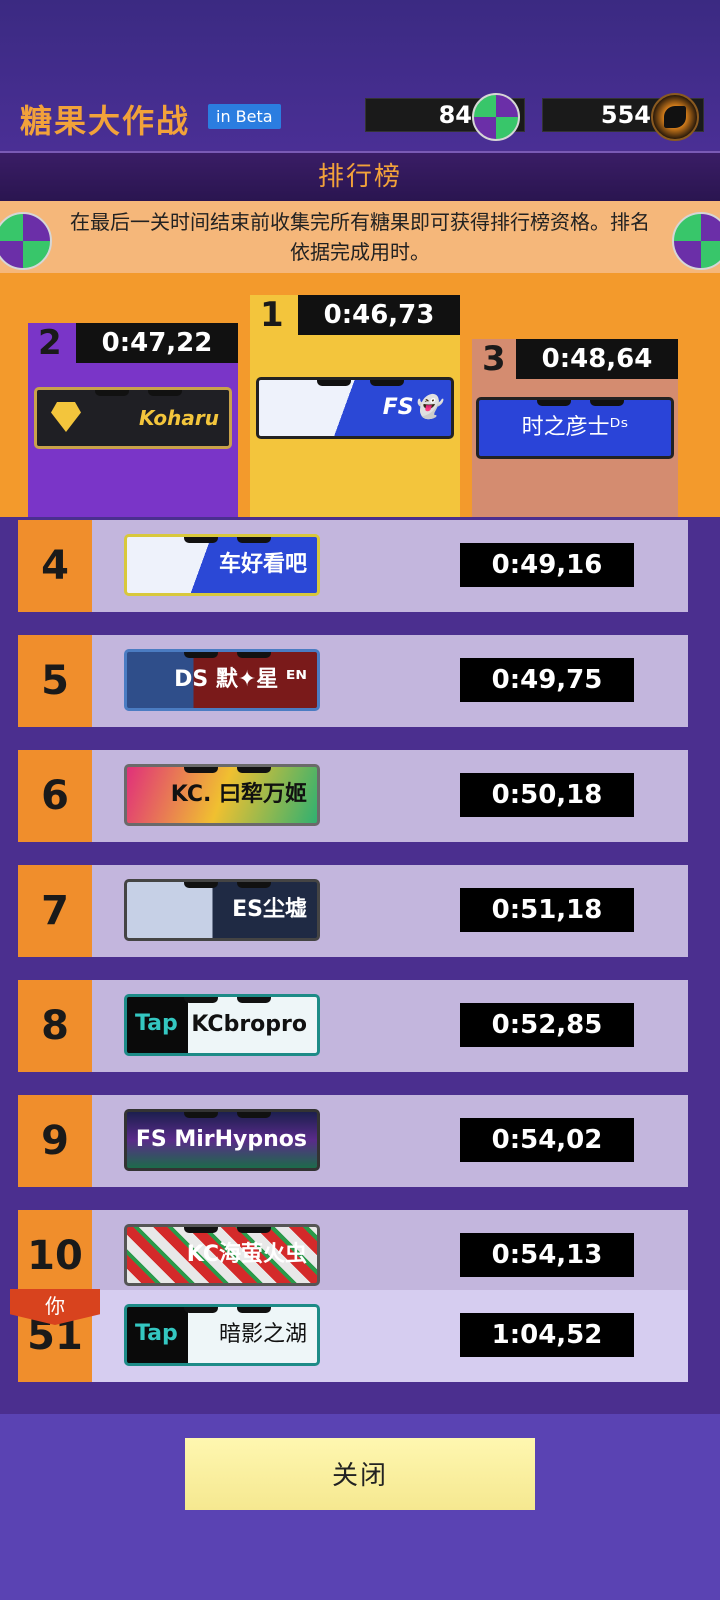 This screenshot has width=720, height=1600. Describe the element at coordinates (360, 177) in the screenshot. I see `leaderboard-header: 排行榜` at that location.